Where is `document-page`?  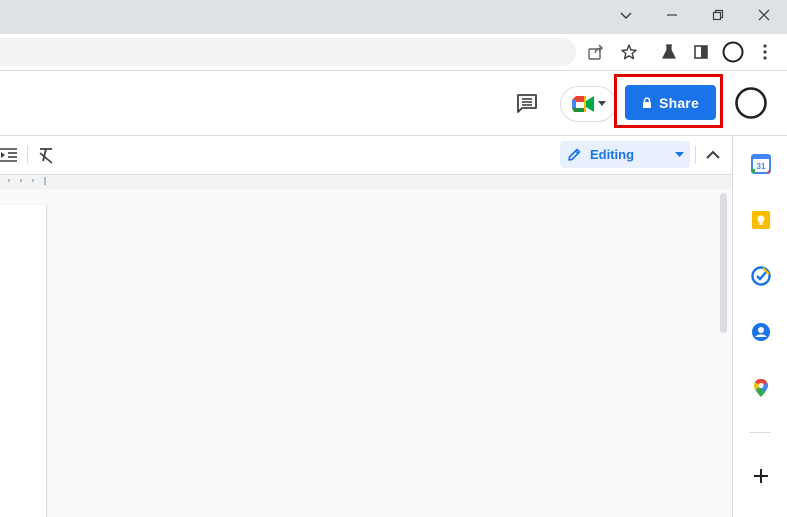 document-page is located at coordinates (23, 361).